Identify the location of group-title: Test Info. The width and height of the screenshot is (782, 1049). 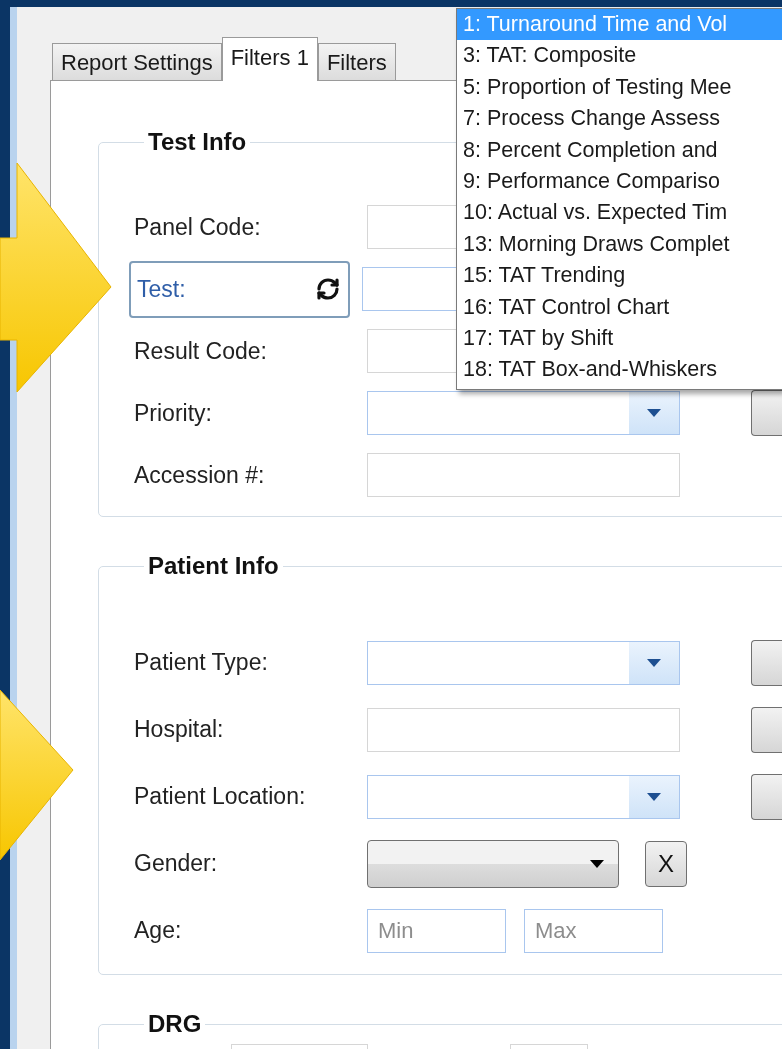
(197, 142).